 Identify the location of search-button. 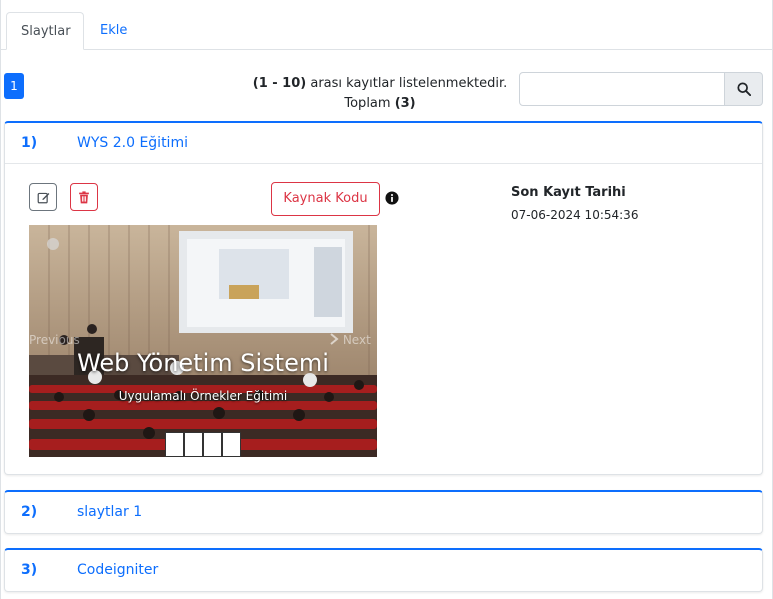
(743, 89).